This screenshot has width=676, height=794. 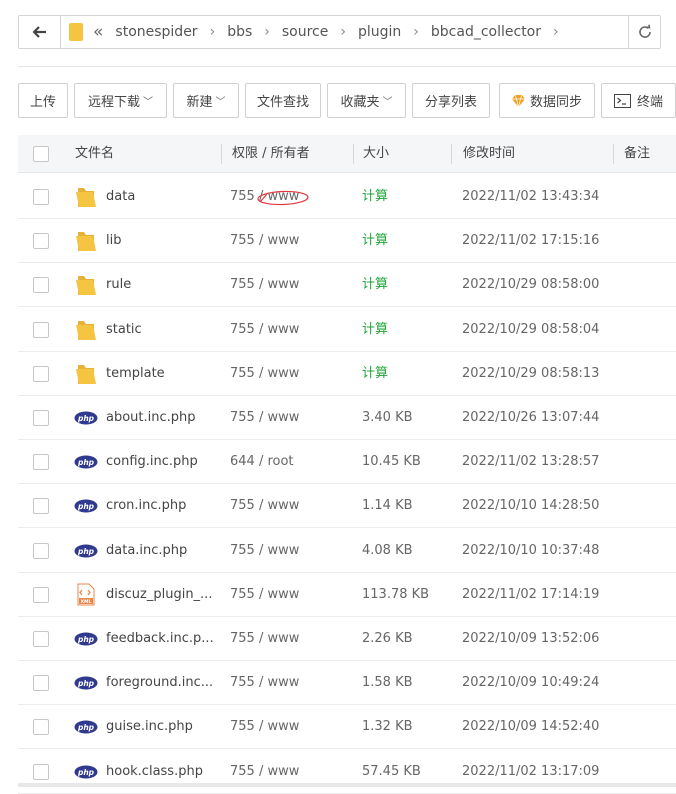 What do you see at coordinates (347, 785) in the screenshot?
I see `horizontal-scrollbar` at bounding box center [347, 785].